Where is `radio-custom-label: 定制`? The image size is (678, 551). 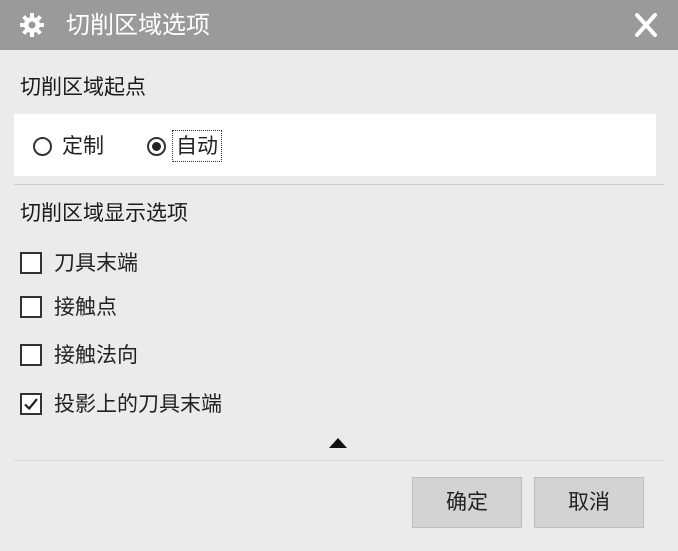 radio-custom-label: 定制 is located at coordinates (83, 146).